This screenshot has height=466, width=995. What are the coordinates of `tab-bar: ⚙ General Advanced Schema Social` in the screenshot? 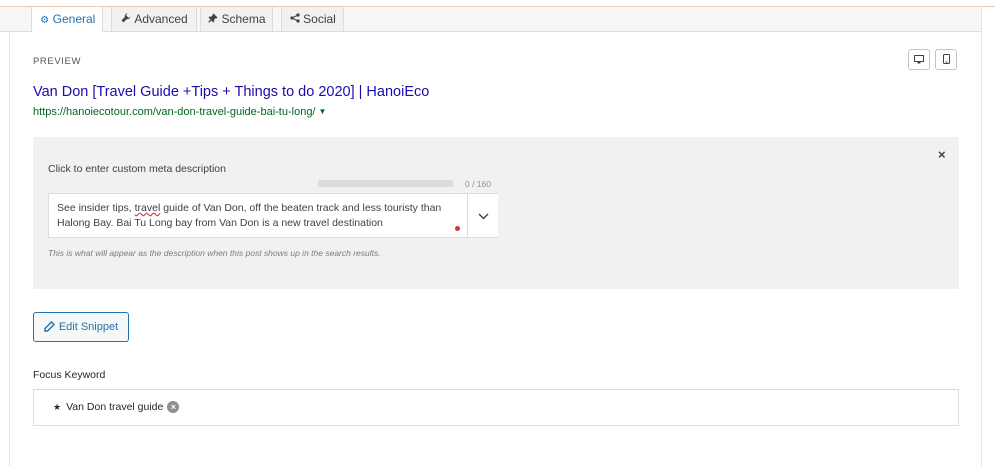 It's located at (490, 20).